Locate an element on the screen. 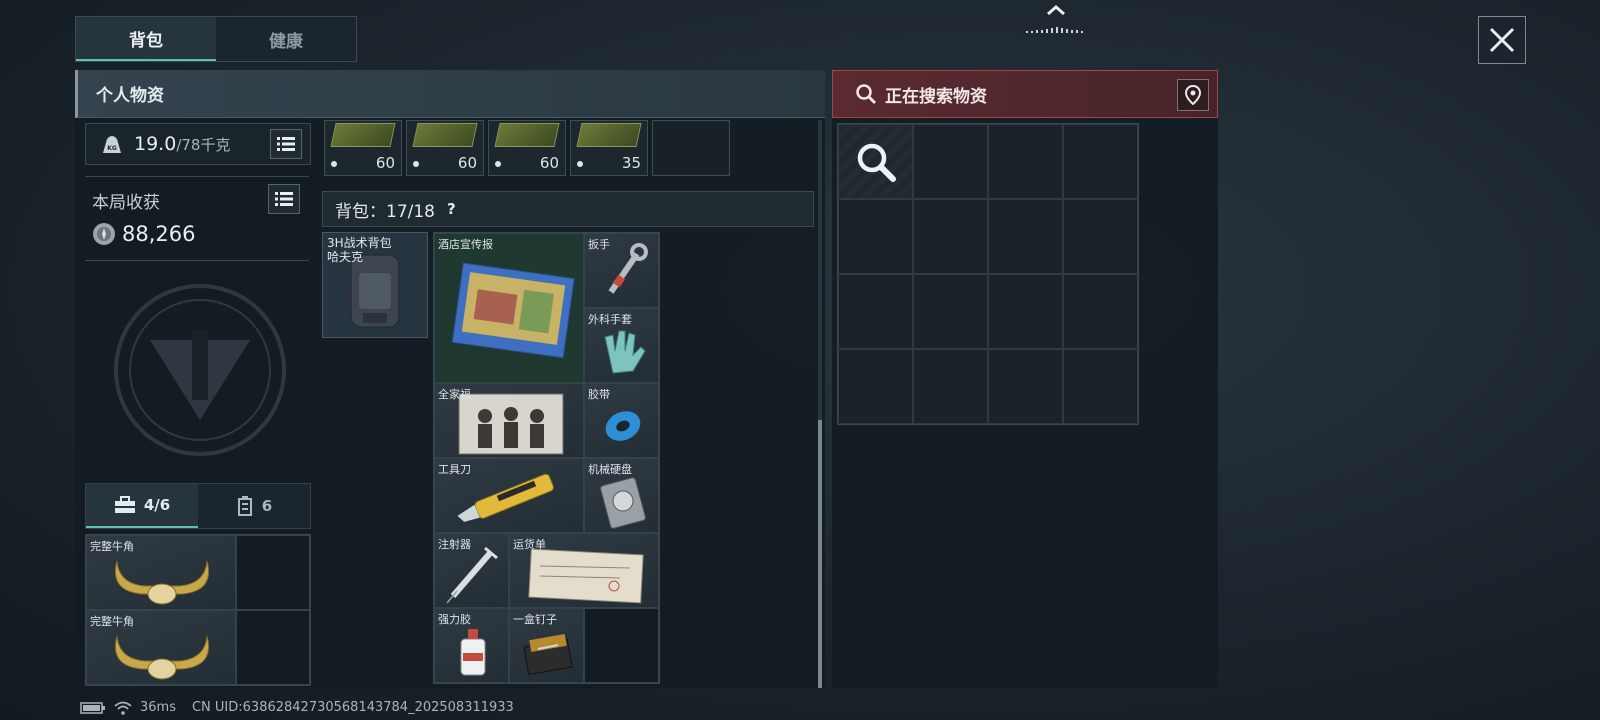  session-loot-title: 本局收获 is located at coordinates (126, 203).